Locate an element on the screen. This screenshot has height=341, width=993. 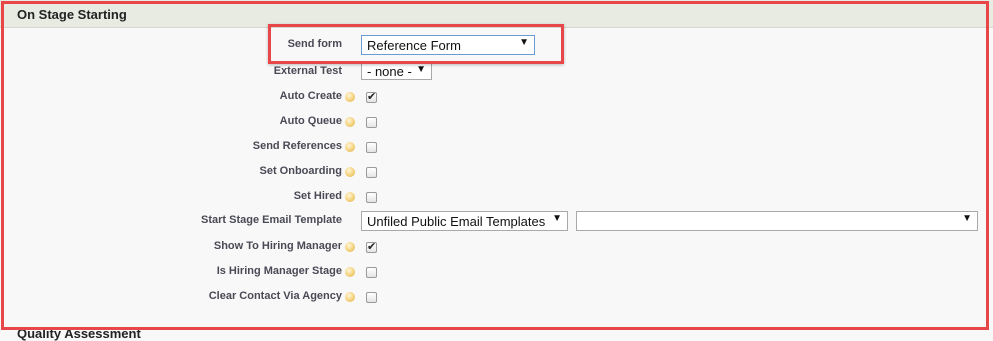
set-onboarding-checkbox is located at coordinates (371, 172).